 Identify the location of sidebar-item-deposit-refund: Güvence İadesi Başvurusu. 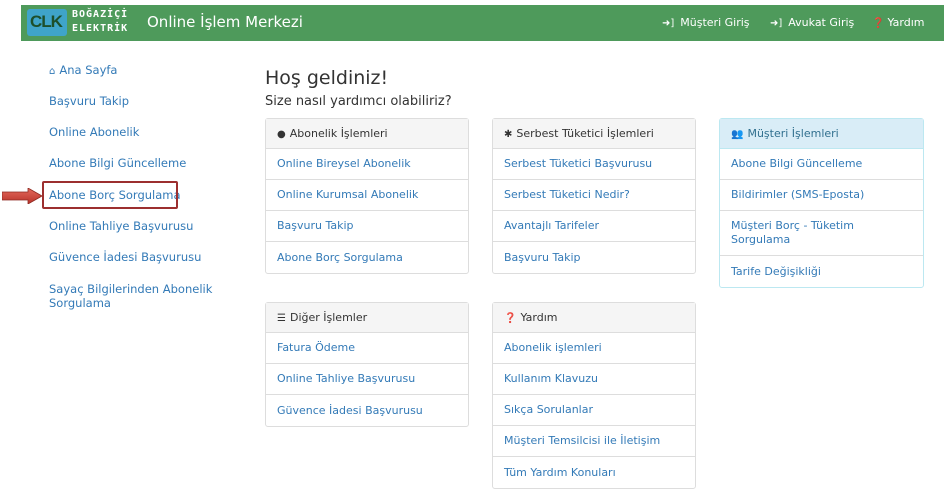
(125, 257).